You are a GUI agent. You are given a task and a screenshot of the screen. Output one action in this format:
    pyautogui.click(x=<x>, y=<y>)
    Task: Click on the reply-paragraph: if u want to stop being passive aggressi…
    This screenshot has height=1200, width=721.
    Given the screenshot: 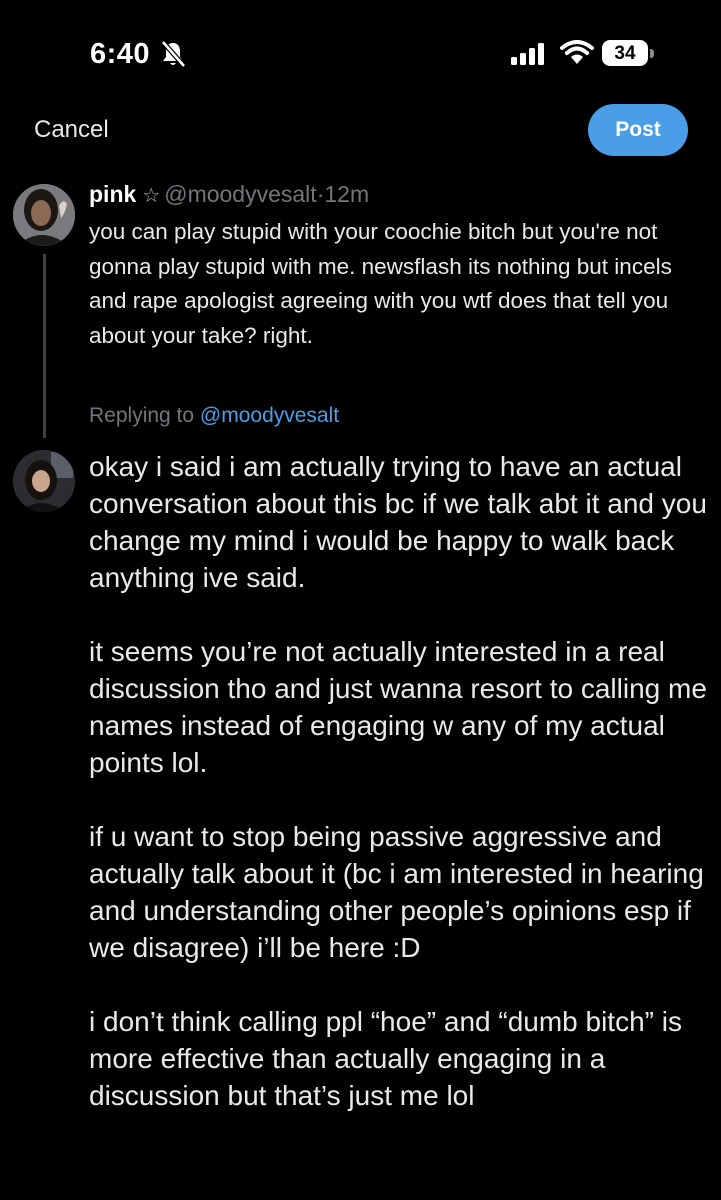 What is the action you would take?
    pyautogui.click(x=396, y=892)
    